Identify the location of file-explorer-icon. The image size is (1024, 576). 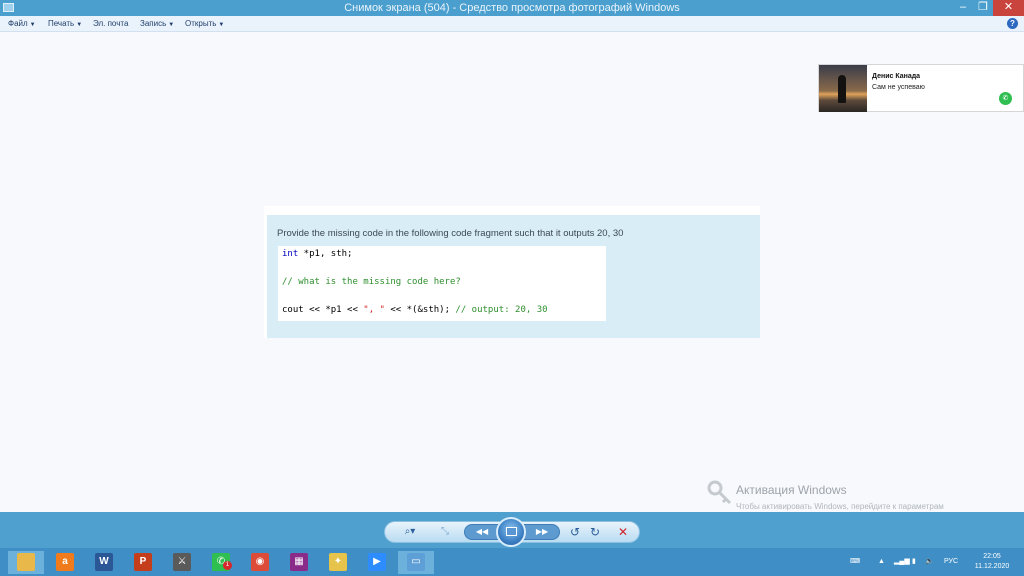
(26, 562).